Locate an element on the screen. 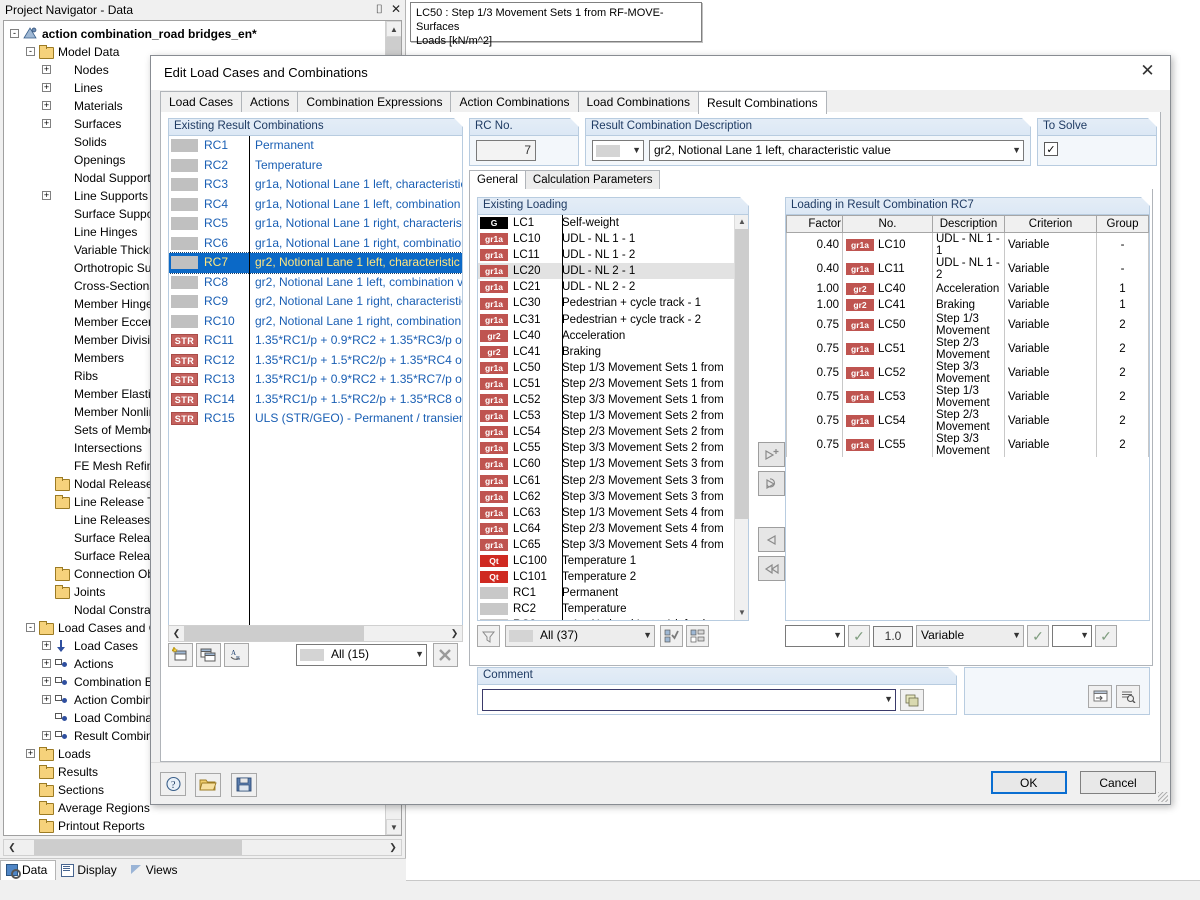 The image size is (1200, 900). loading-list-item: gr1a LC20 UDL - NL 2 - 1 is located at coordinates (606, 271).